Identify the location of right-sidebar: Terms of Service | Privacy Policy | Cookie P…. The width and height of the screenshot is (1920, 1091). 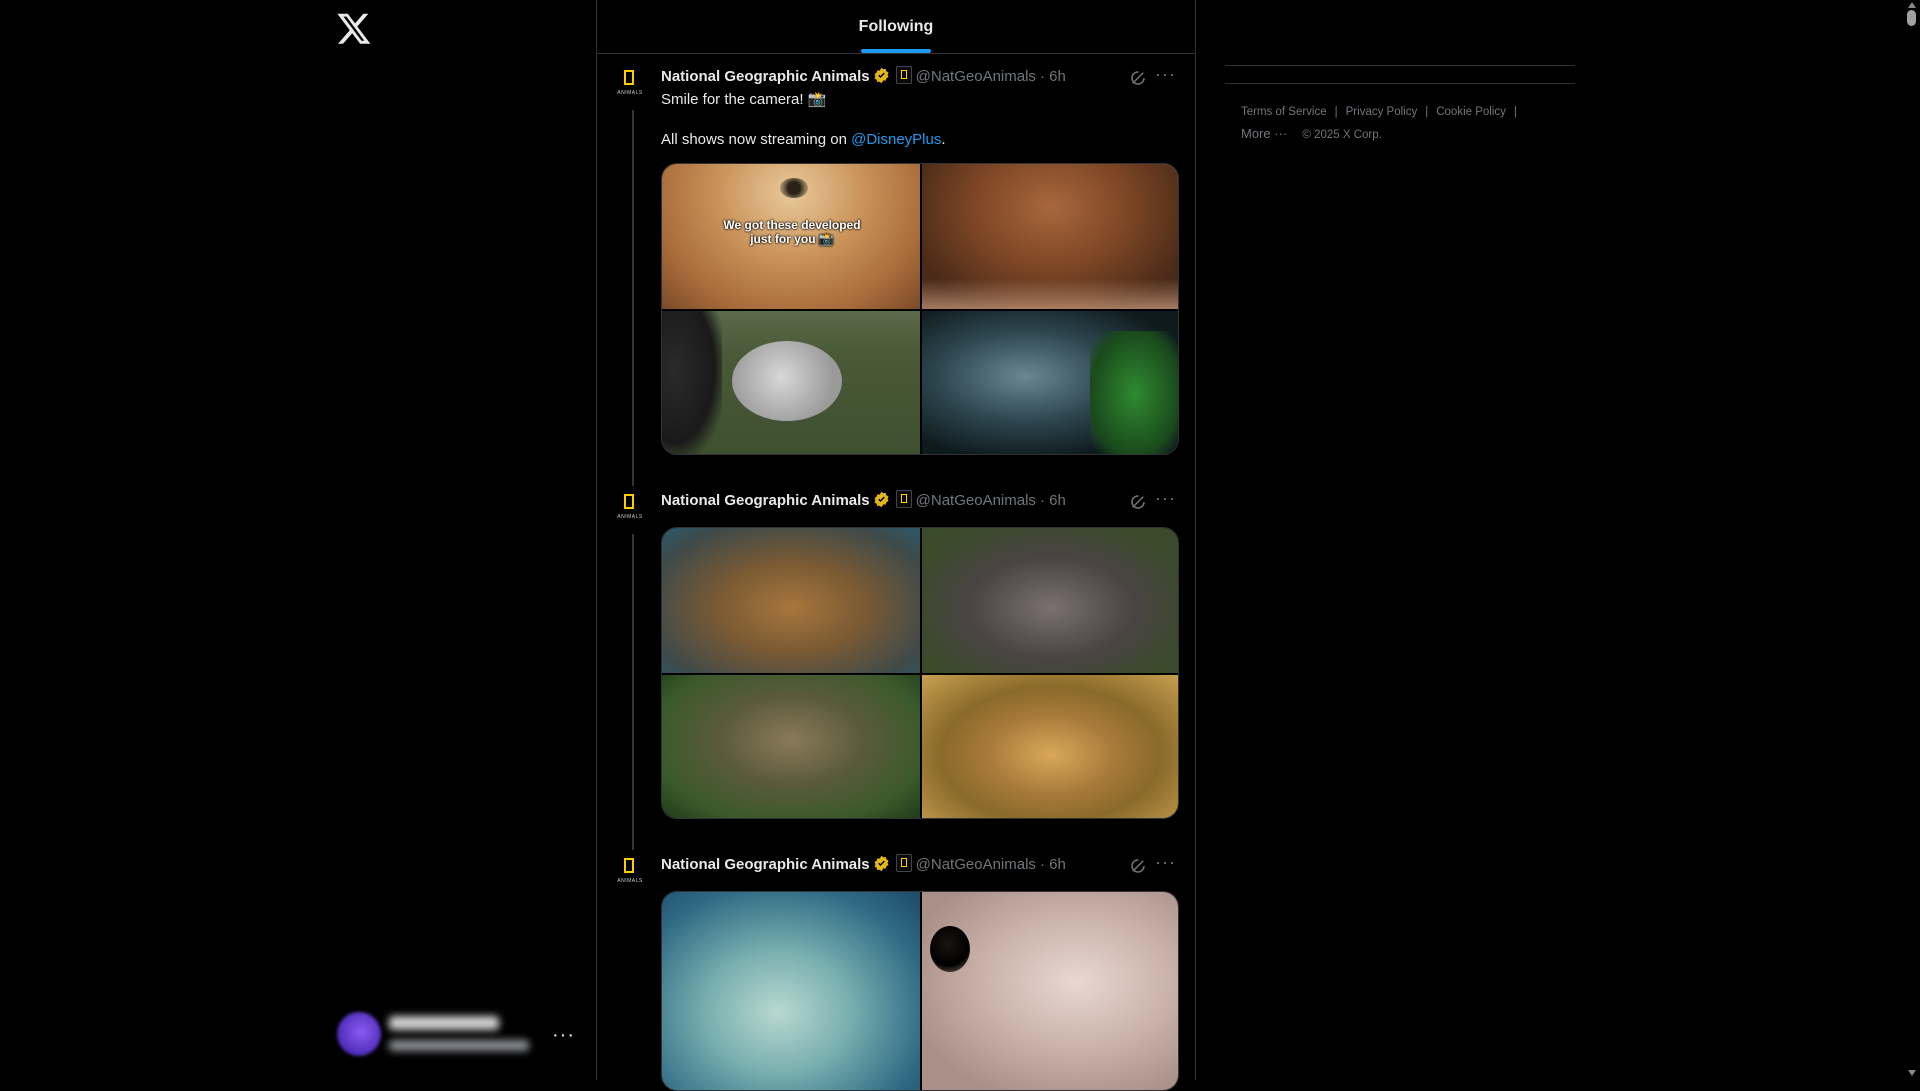
(1400, 100).